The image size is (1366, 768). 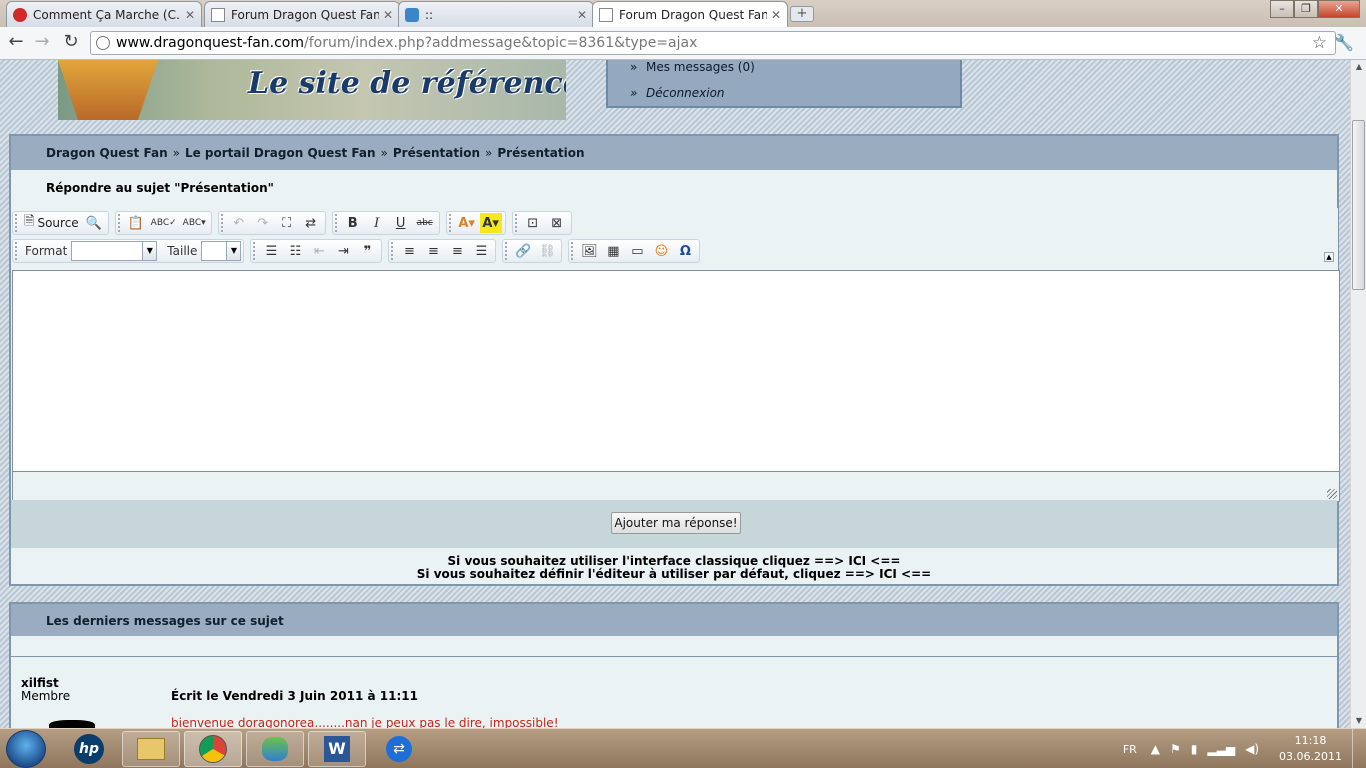 I want to click on scroll-thumb, so click(x=1358, y=205).